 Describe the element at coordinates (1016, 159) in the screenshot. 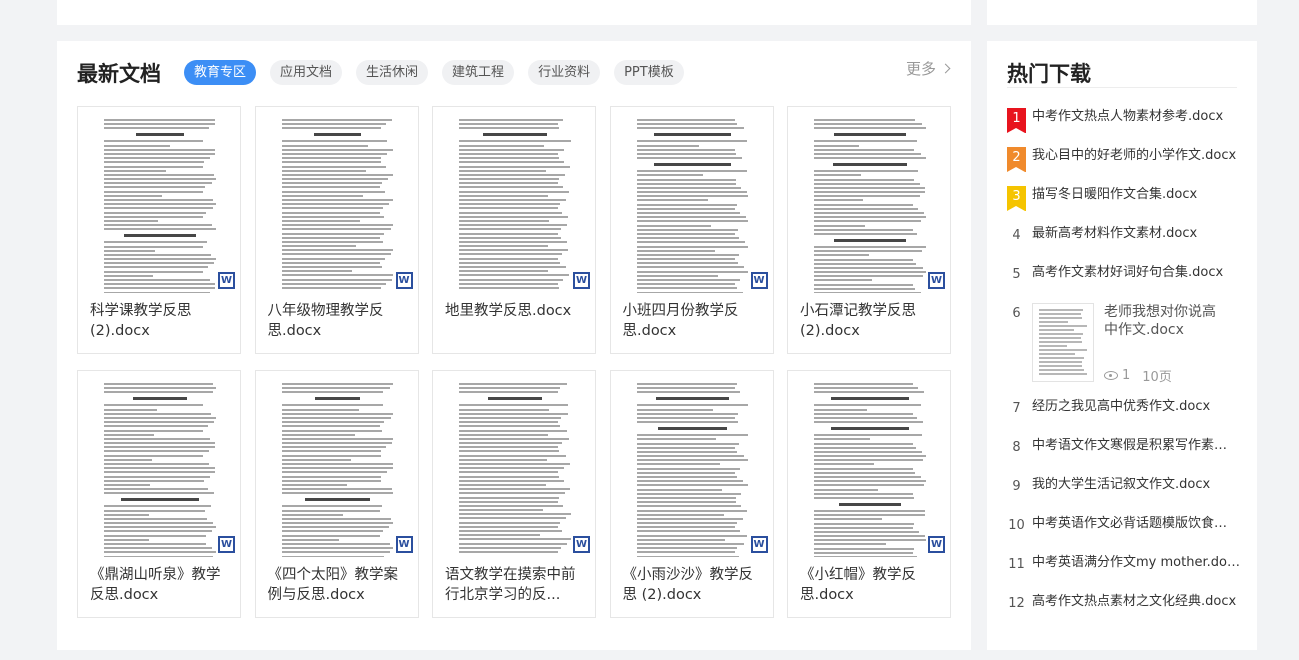

I see `rank-flag-icon: 2` at that location.